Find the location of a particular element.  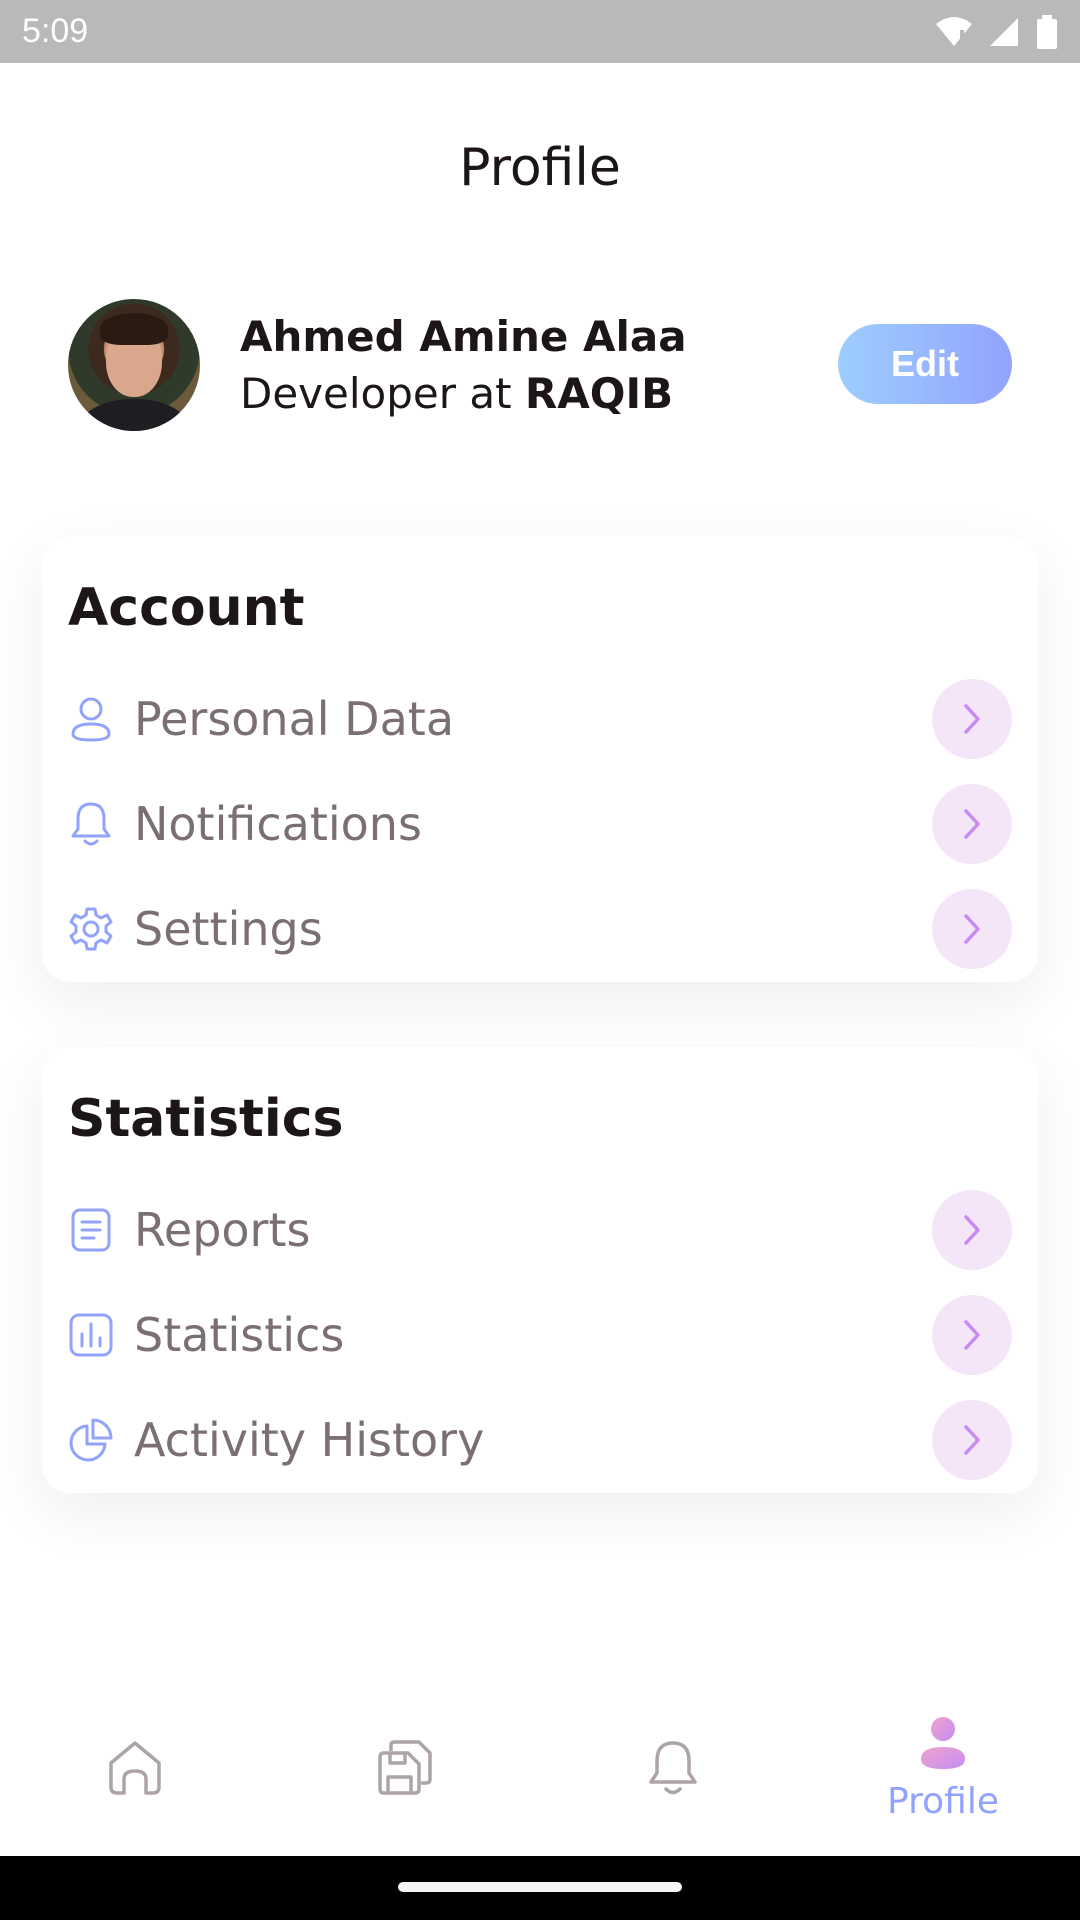

menu-item-personal-data: Personal Data is located at coordinates (540, 718).